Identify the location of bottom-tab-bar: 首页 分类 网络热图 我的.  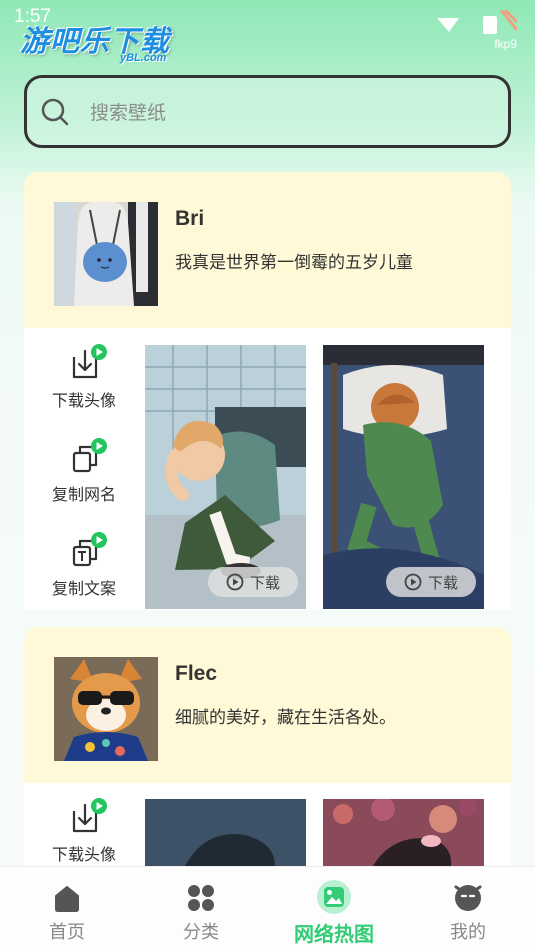
(267, 908).